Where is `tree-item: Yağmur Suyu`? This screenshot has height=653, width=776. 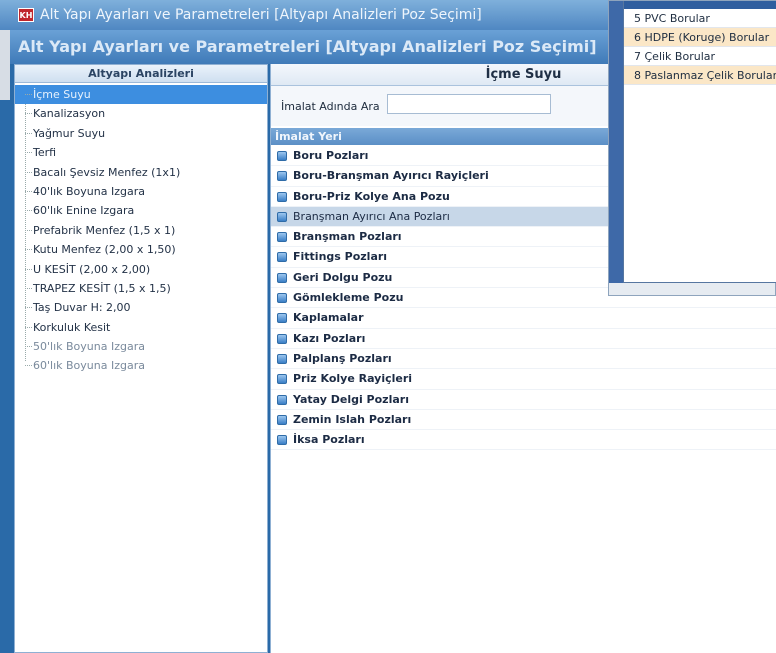 tree-item: Yağmur Suyu is located at coordinates (141, 133).